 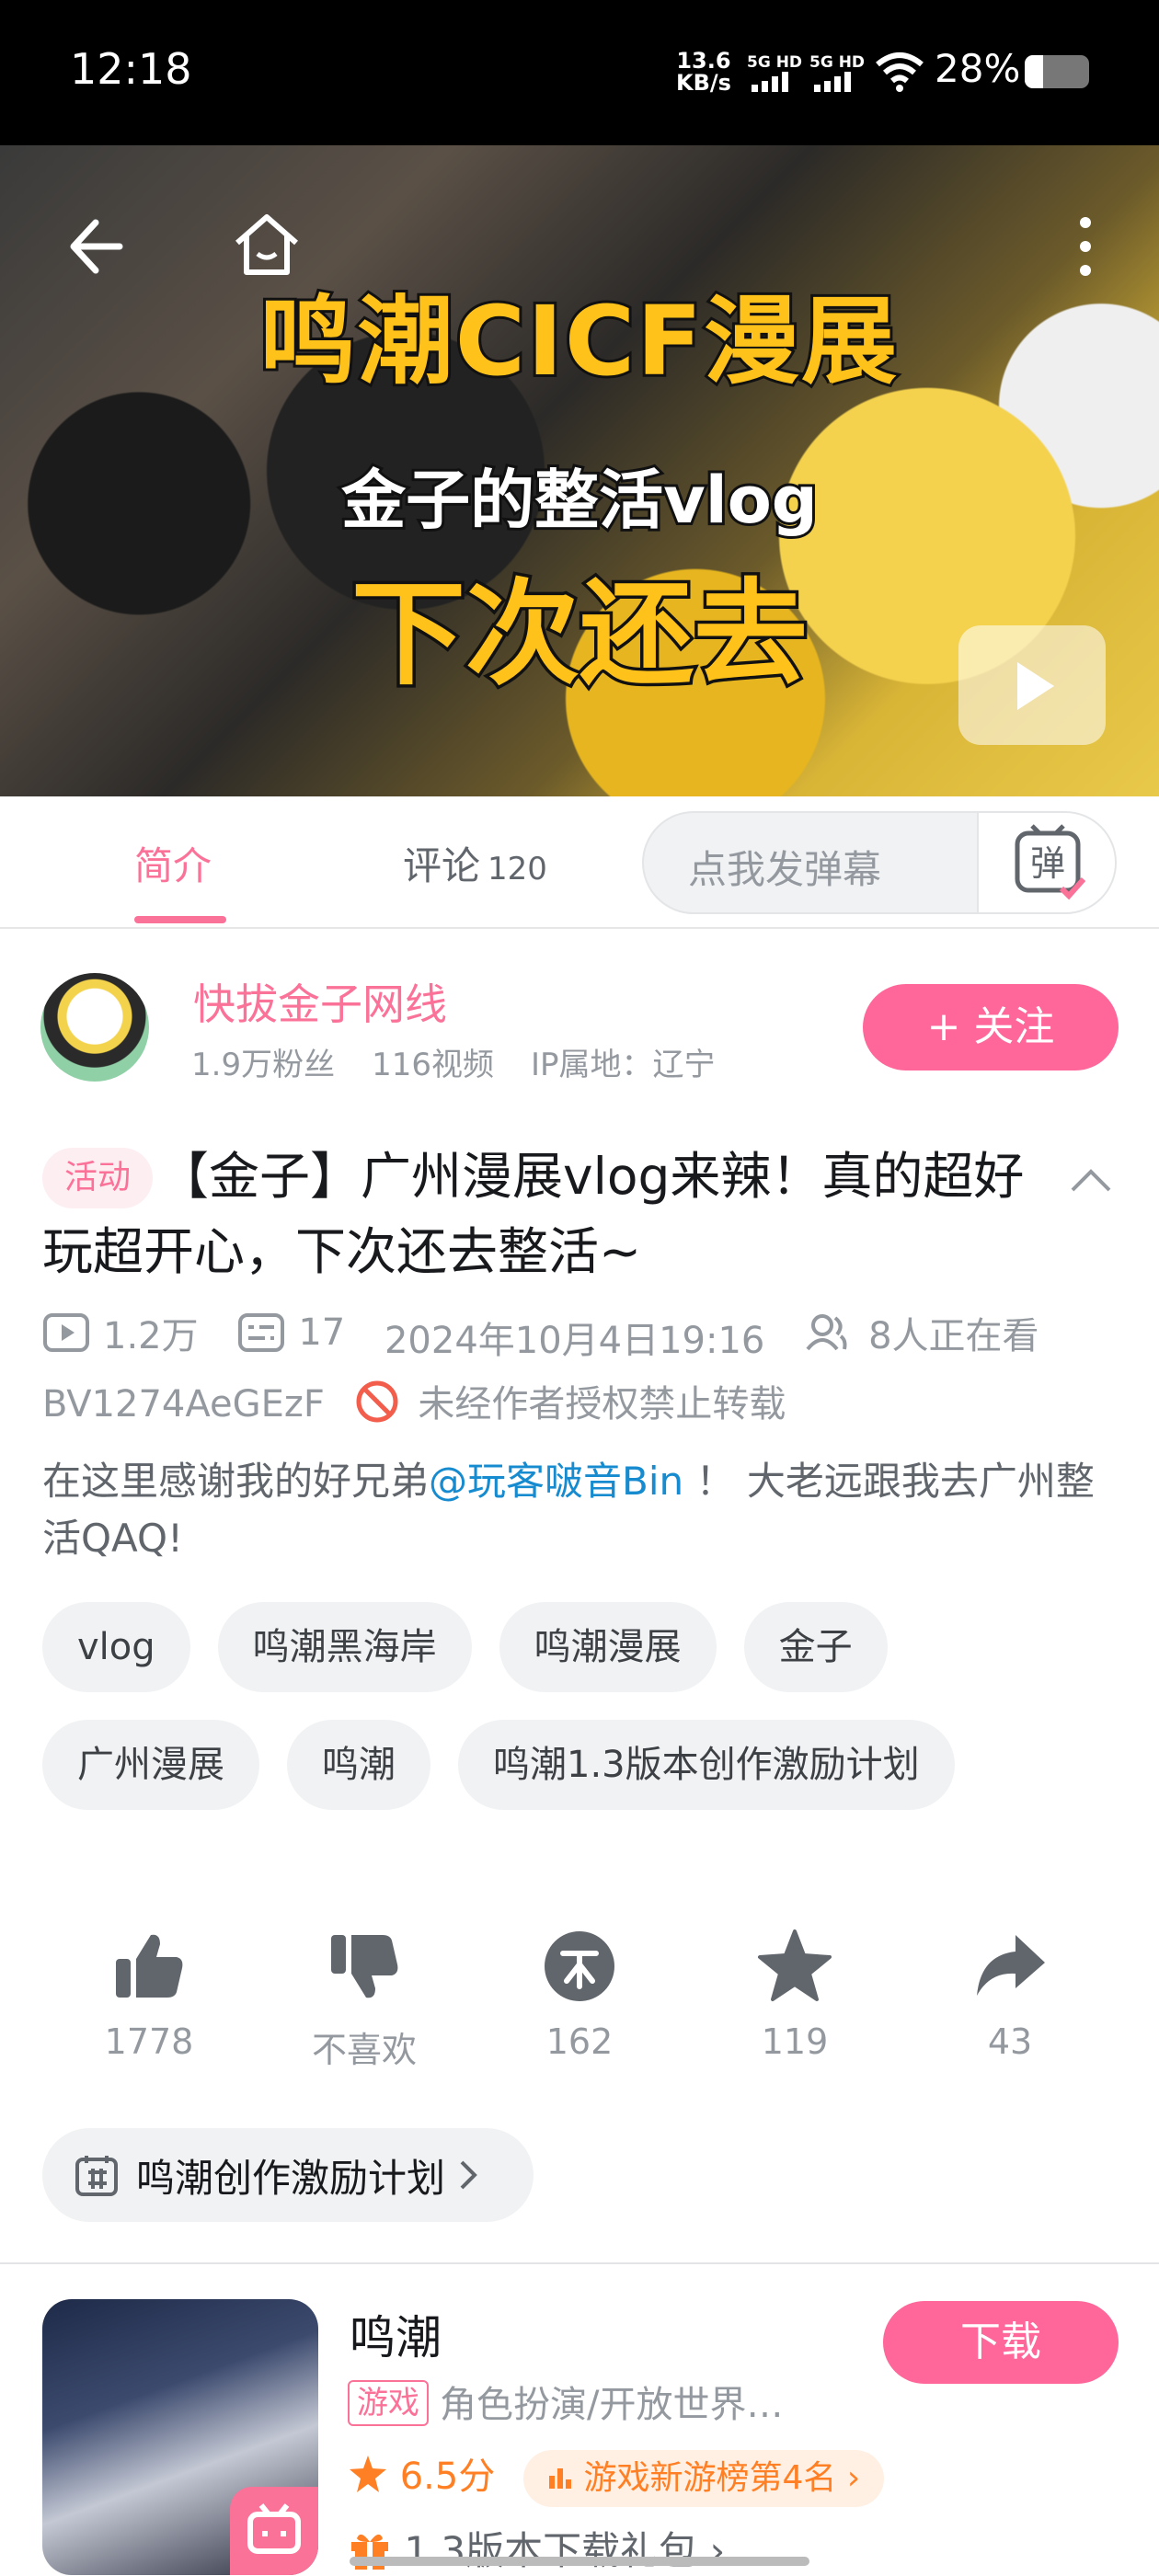 What do you see at coordinates (921, 1332) in the screenshot?
I see `watching-stat: 8人正在看` at bounding box center [921, 1332].